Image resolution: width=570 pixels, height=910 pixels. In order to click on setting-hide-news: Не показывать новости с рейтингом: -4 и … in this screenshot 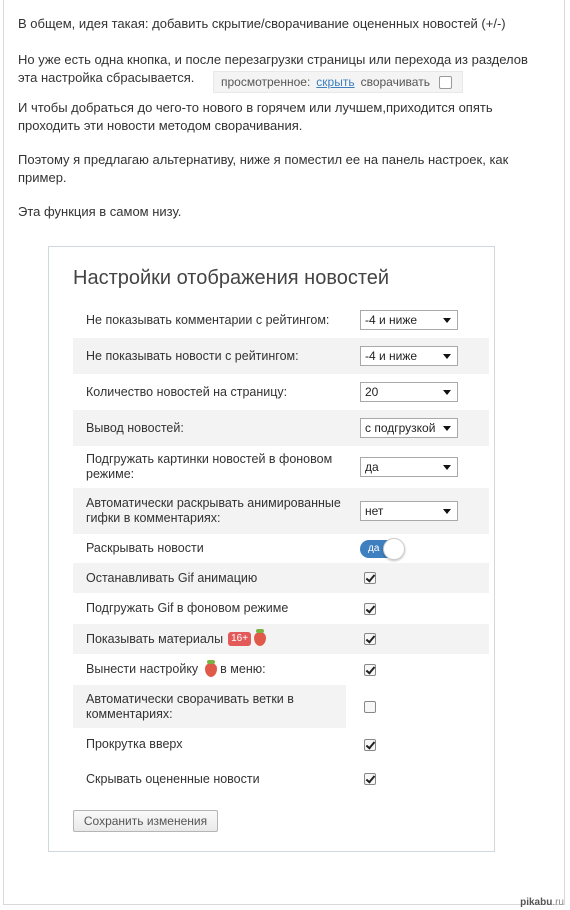, I will do `click(281, 356)`.